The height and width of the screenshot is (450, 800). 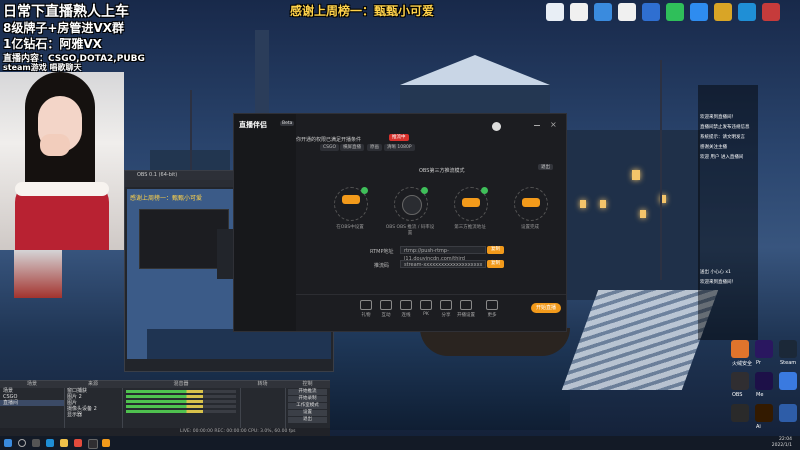 What do you see at coordinates (492, 305) in the screenshot?
I see `more-icon` at bounding box center [492, 305].